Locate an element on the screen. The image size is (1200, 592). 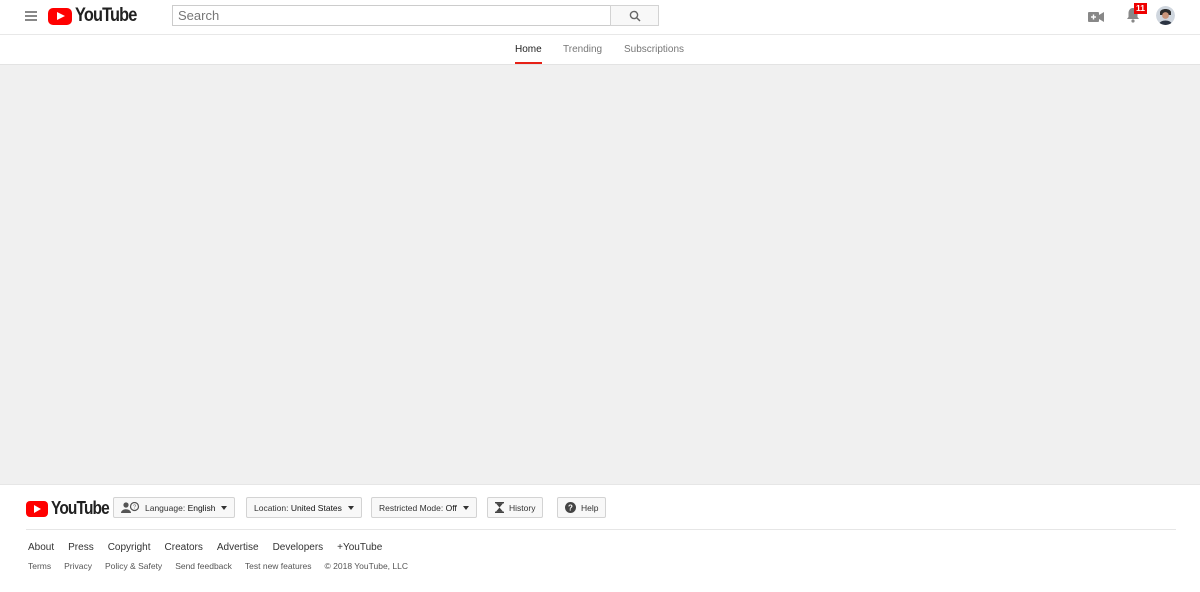
footer-link-send-feedback: Send feedback is located at coordinates (203, 566).